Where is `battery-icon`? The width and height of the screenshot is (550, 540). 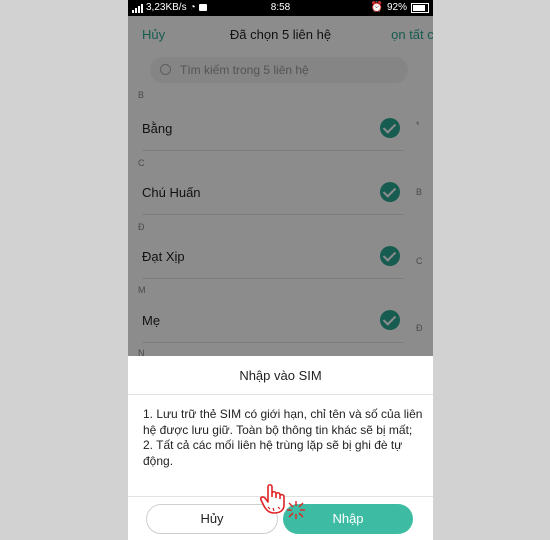
battery-icon is located at coordinates (420, 7).